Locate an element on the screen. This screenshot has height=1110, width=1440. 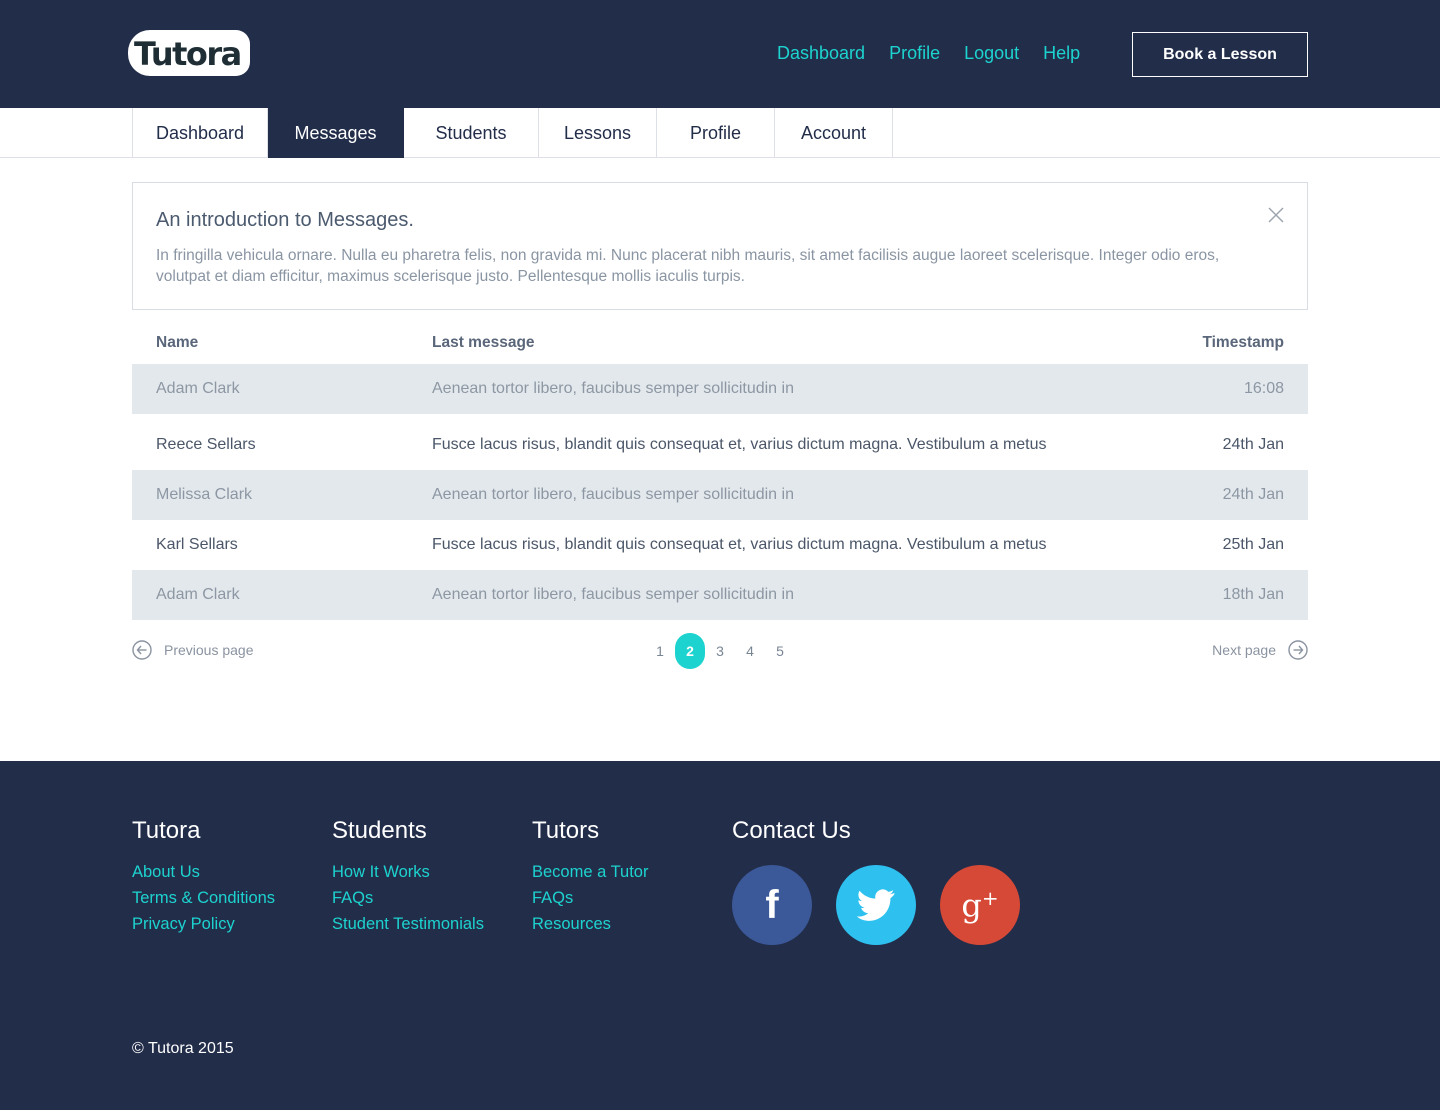
logo: Tutora is located at coordinates (188, 54).